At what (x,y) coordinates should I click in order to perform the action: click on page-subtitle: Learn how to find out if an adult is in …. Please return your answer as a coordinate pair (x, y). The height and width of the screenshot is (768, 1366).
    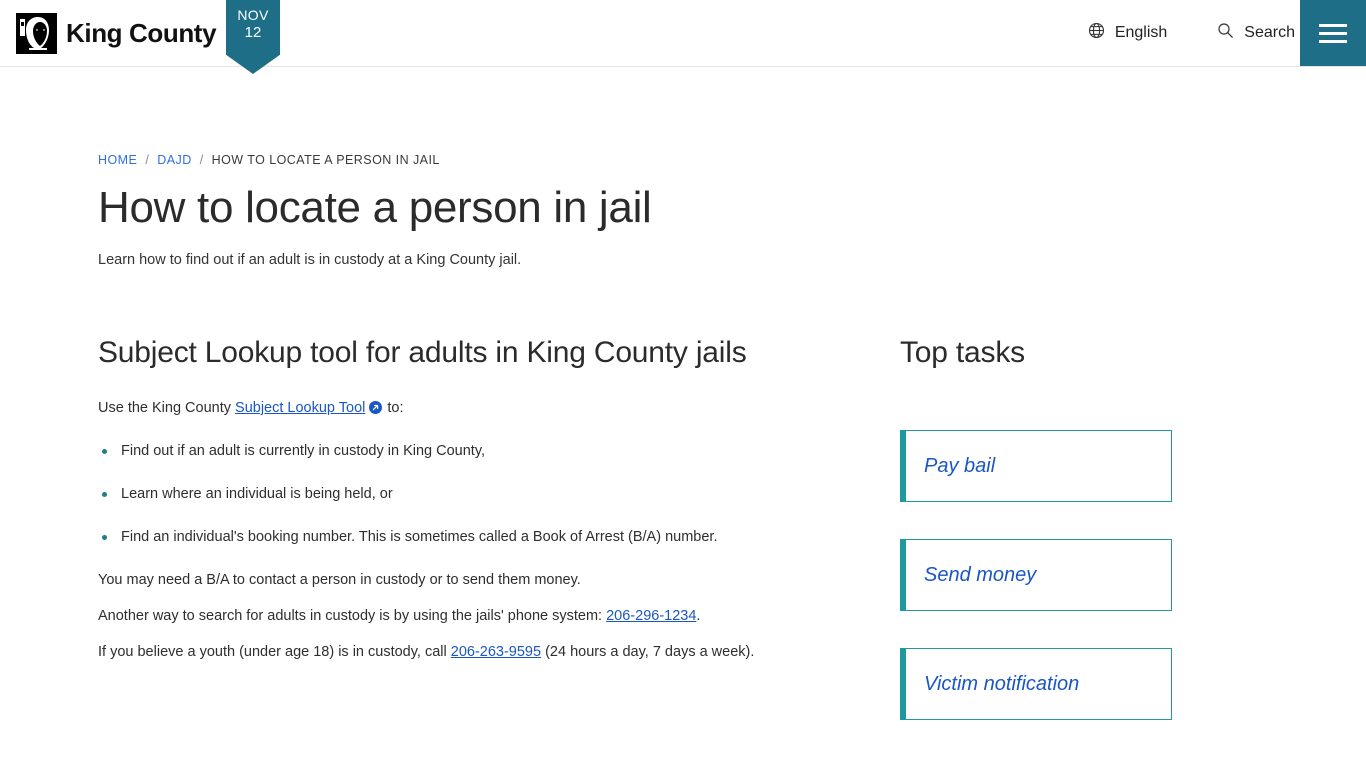
    Looking at the image, I should click on (310, 260).